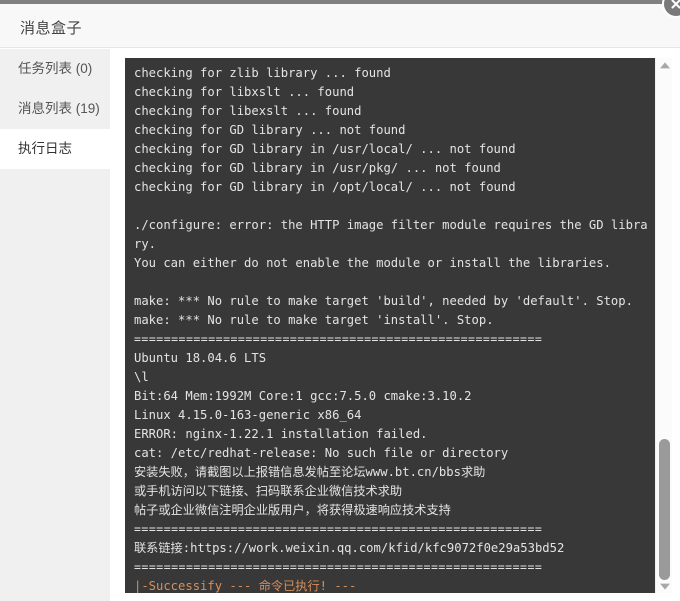 The height and width of the screenshot is (601, 680). I want to click on sidebar-item-message-list: 消息列表 (19), so click(55, 109).